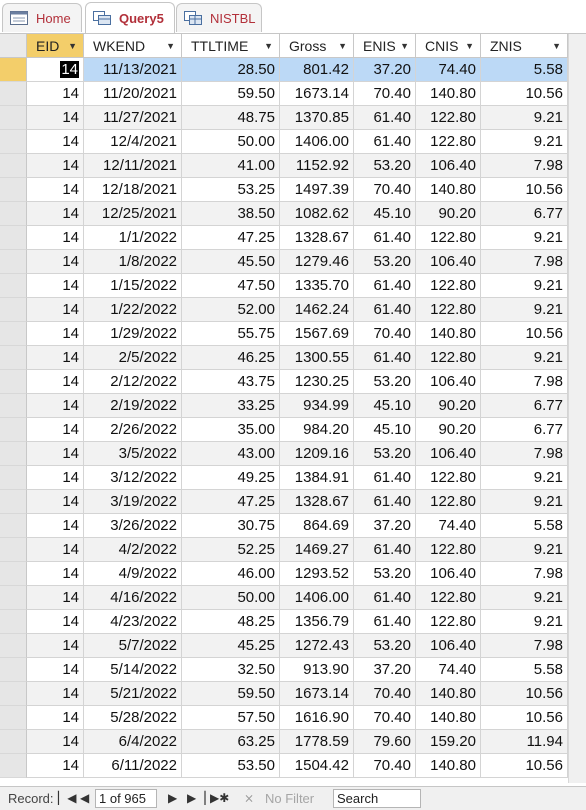  I want to click on cell-wkend: 5/14/2022, so click(133, 670).